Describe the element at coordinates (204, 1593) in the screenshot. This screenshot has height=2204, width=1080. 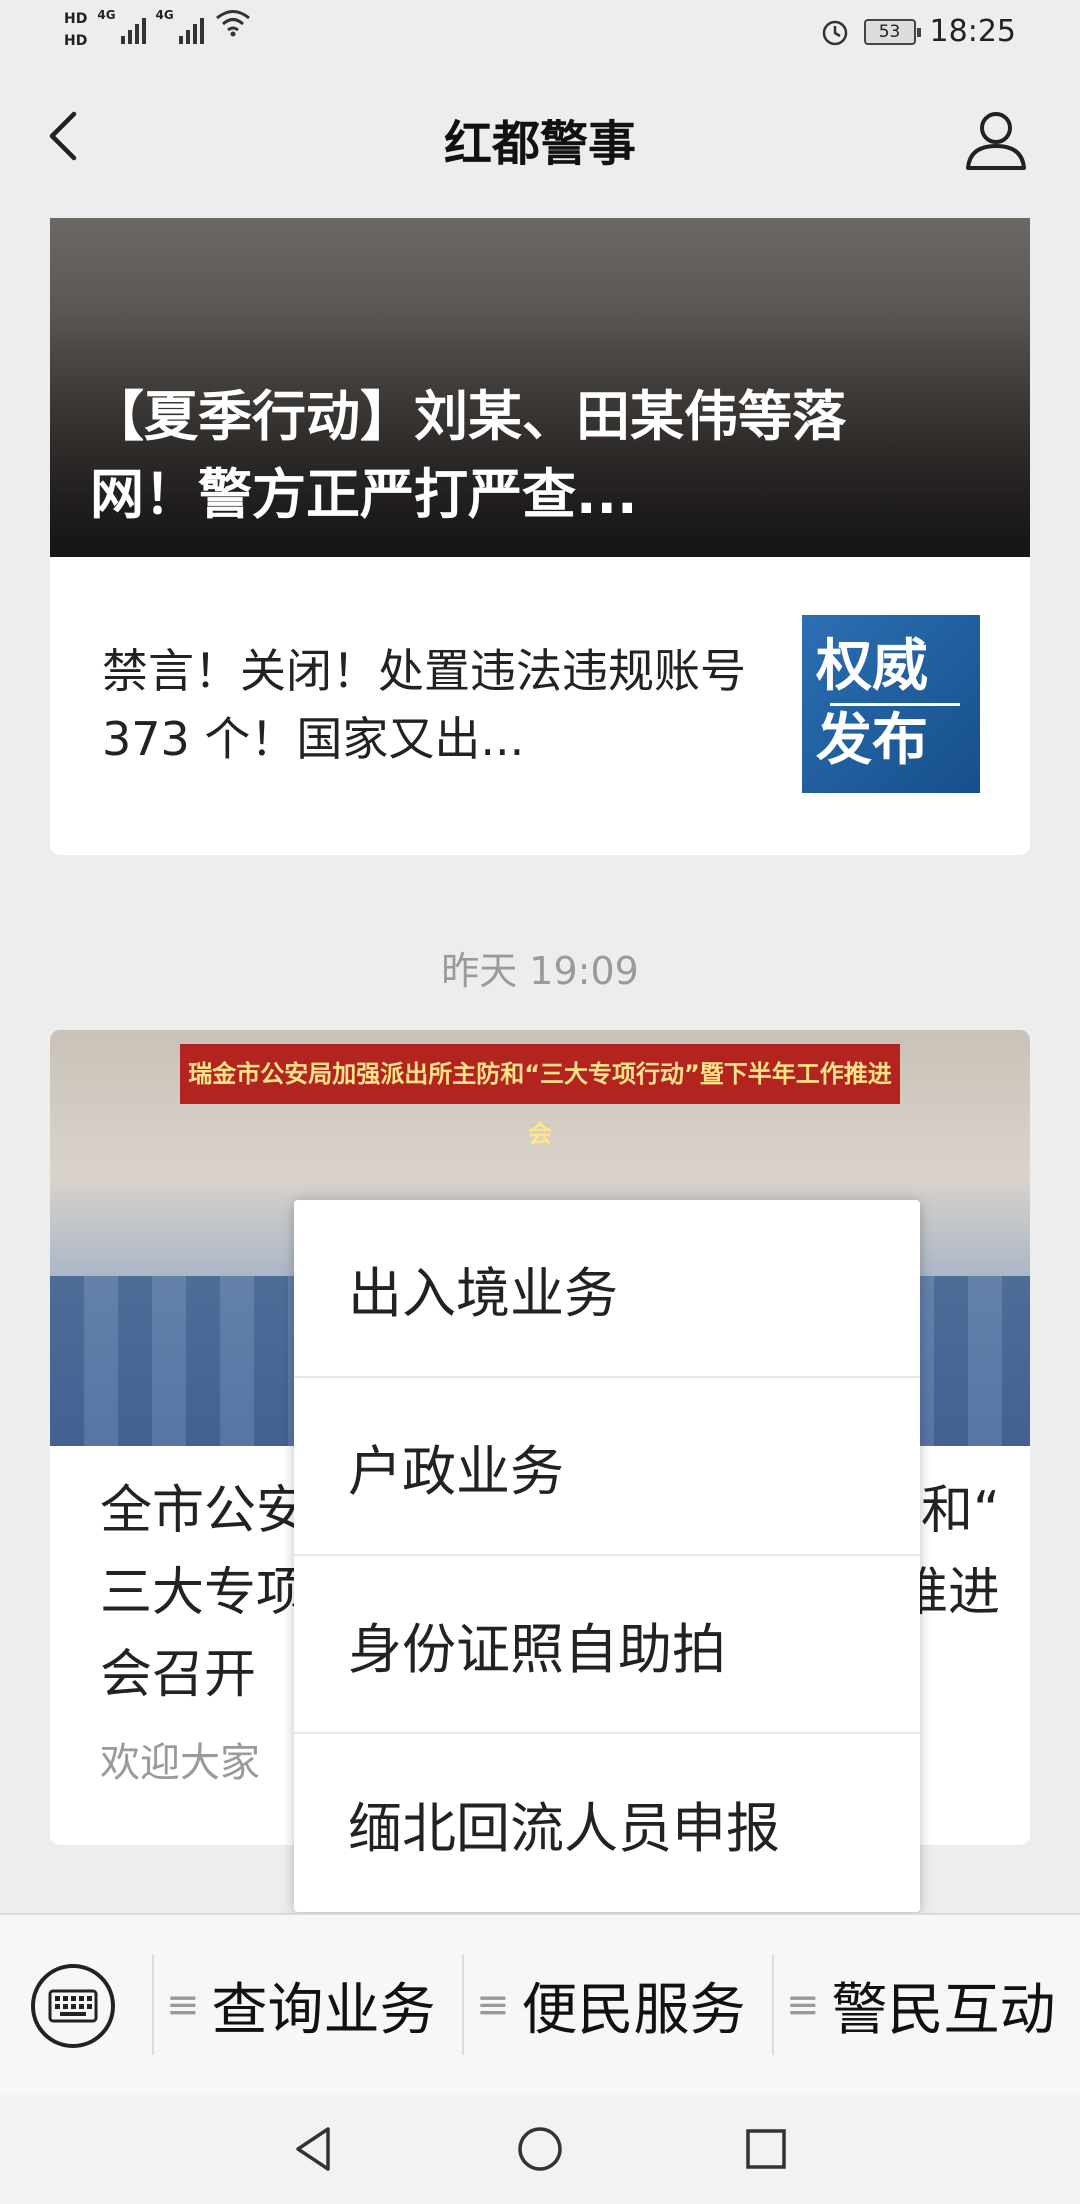
I see `article-title-line-2: 三大专项` at that location.